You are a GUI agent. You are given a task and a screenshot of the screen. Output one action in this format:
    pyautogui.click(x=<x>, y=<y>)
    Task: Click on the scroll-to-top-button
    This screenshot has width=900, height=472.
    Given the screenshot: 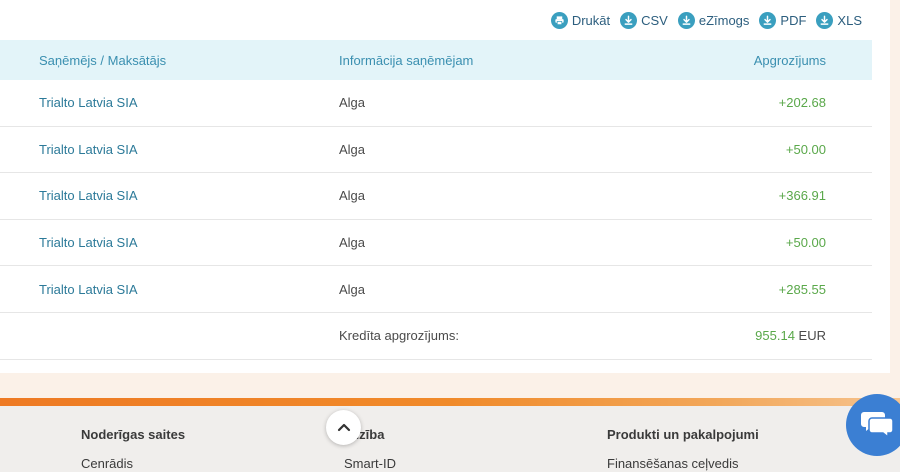 What is the action you would take?
    pyautogui.click(x=343, y=427)
    